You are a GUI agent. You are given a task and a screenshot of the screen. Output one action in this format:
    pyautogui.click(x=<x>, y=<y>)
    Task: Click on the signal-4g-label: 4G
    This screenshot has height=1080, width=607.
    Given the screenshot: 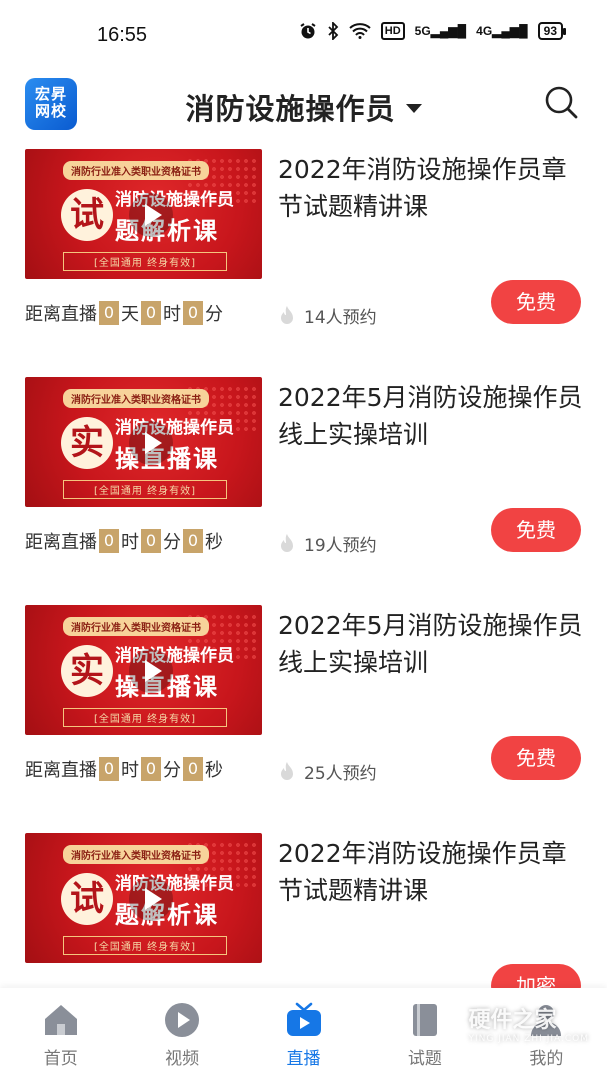 What is the action you would take?
    pyautogui.click(x=484, y=31)
    